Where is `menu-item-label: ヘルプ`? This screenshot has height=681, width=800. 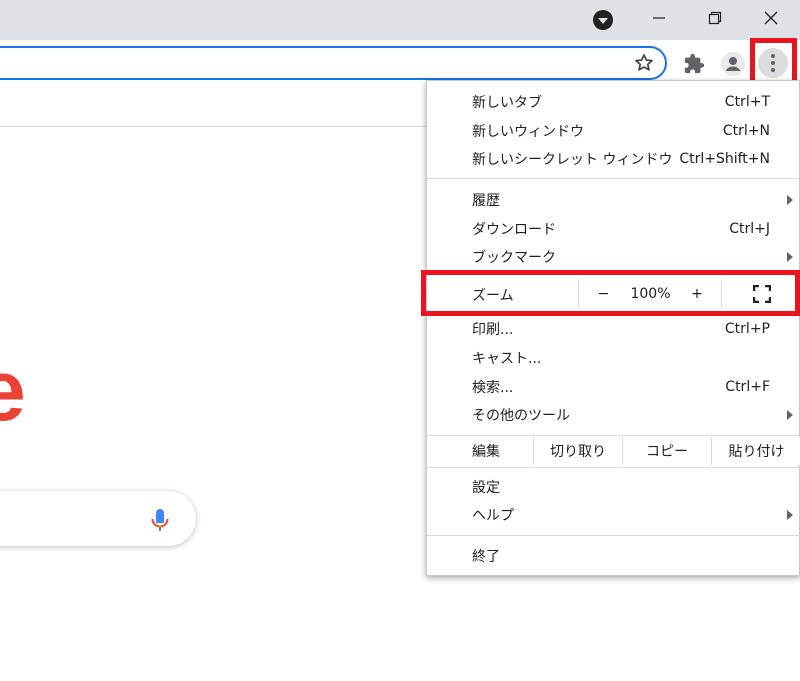 menu-item-label: ヘルプ is located at coordinates (493, 516).